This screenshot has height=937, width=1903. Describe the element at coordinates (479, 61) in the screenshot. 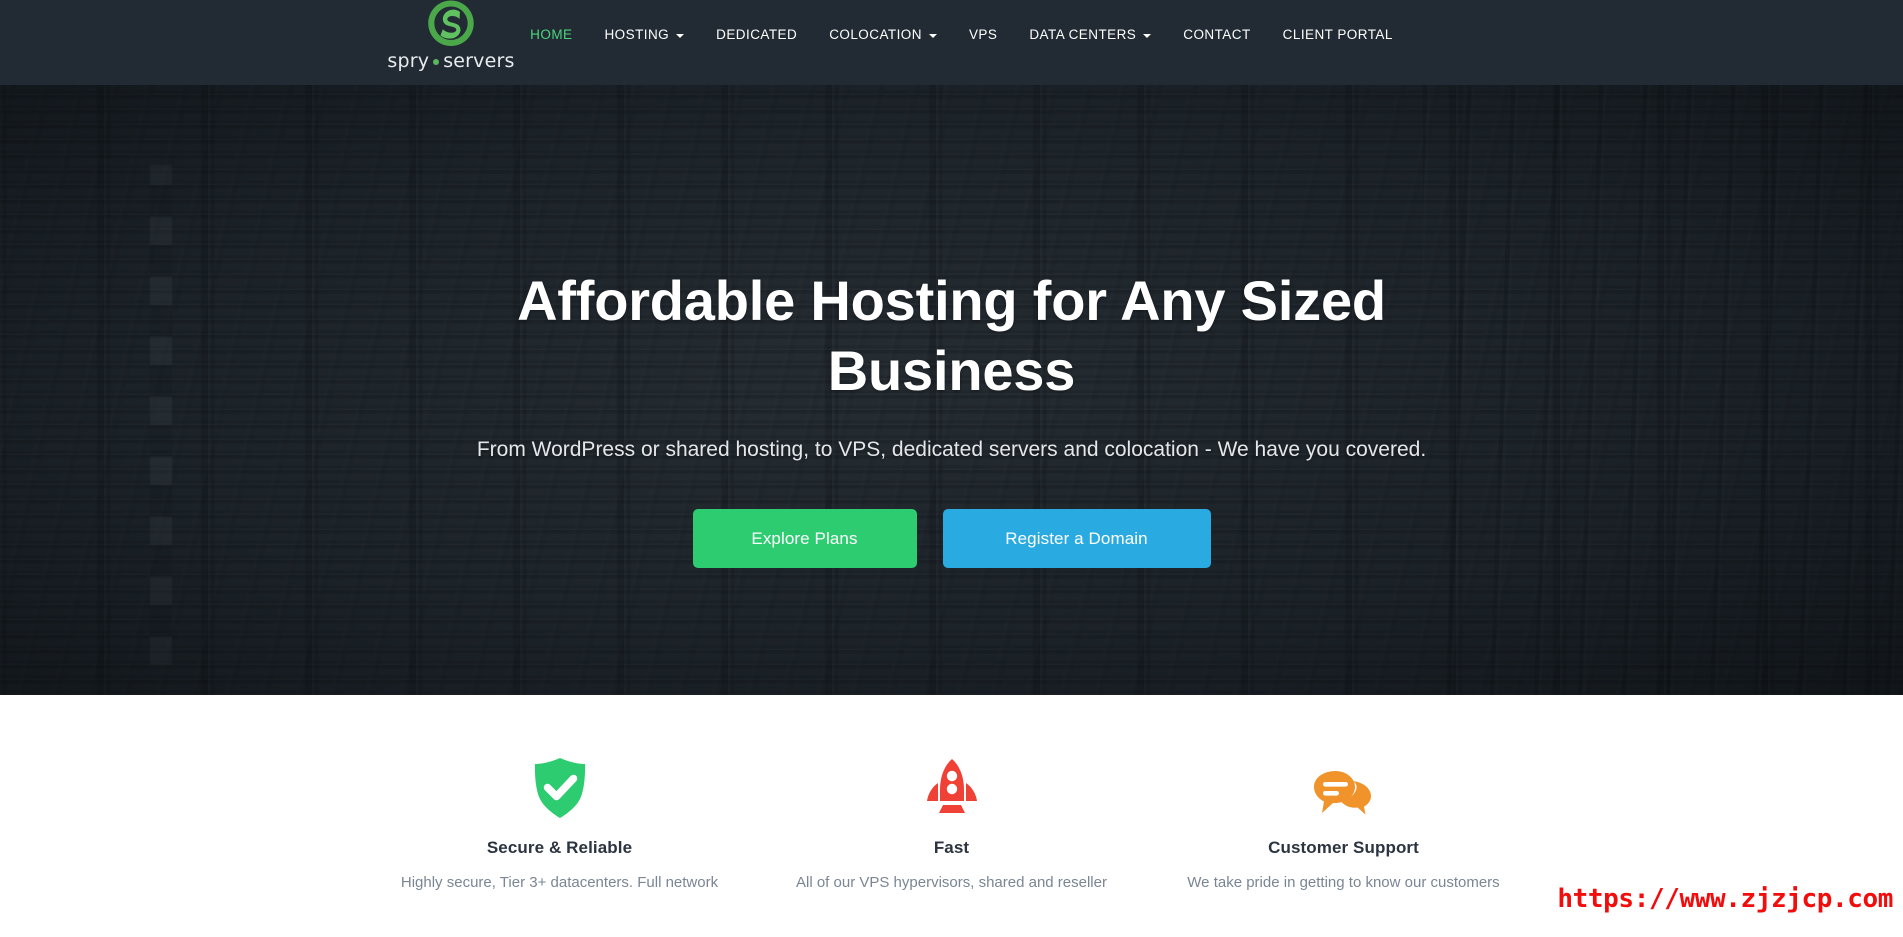

I see `brand-name-part2: servers` at that location.